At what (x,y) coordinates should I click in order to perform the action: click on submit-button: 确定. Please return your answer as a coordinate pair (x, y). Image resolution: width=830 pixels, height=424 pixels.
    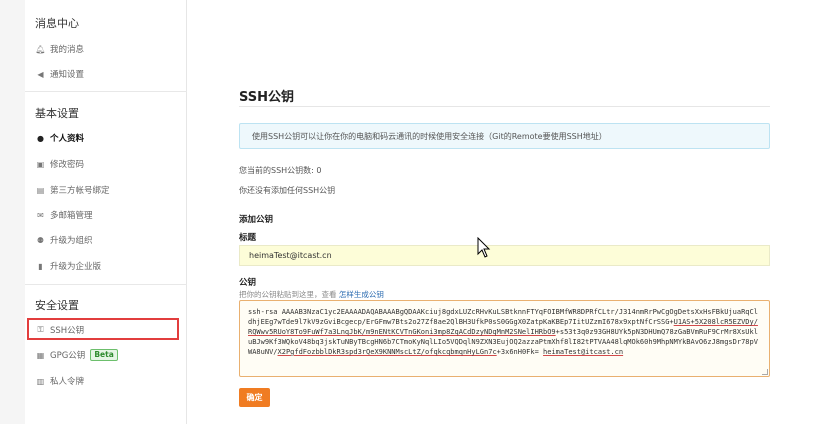
    Looking at the image, I should click on (254, 397).